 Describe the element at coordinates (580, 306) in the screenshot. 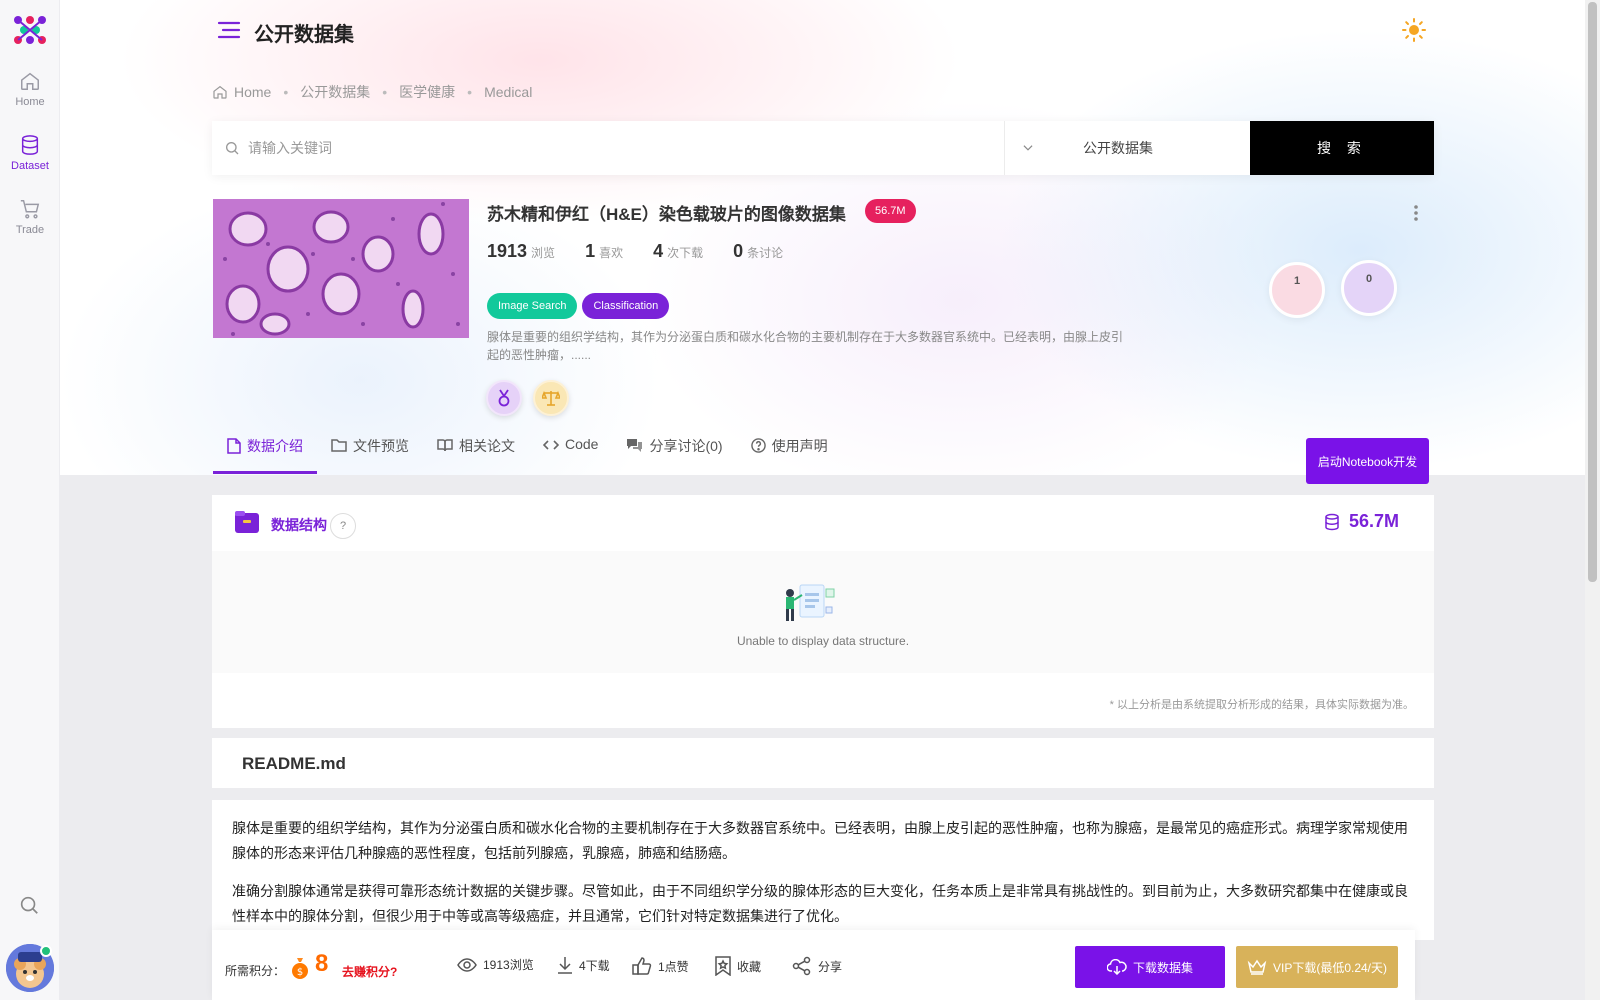

I see `dataset-tags: Image Search Classification` at that location.